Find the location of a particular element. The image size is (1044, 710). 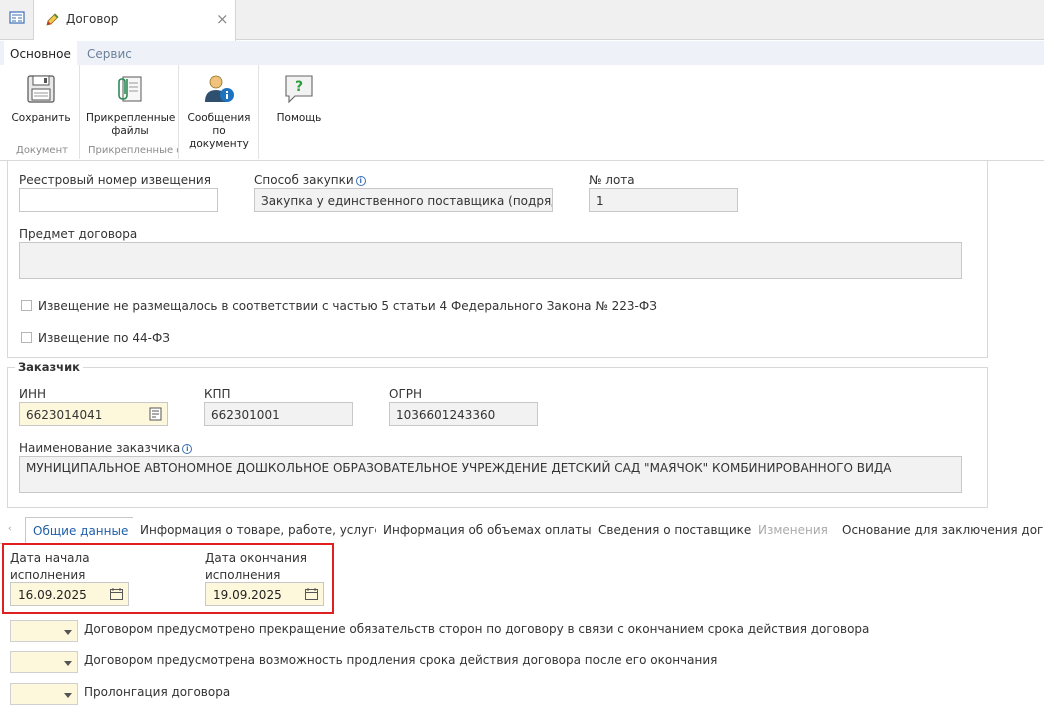

tab-payment-volumes: Информация об объемах оплаты is located at coordinates (488, 530).